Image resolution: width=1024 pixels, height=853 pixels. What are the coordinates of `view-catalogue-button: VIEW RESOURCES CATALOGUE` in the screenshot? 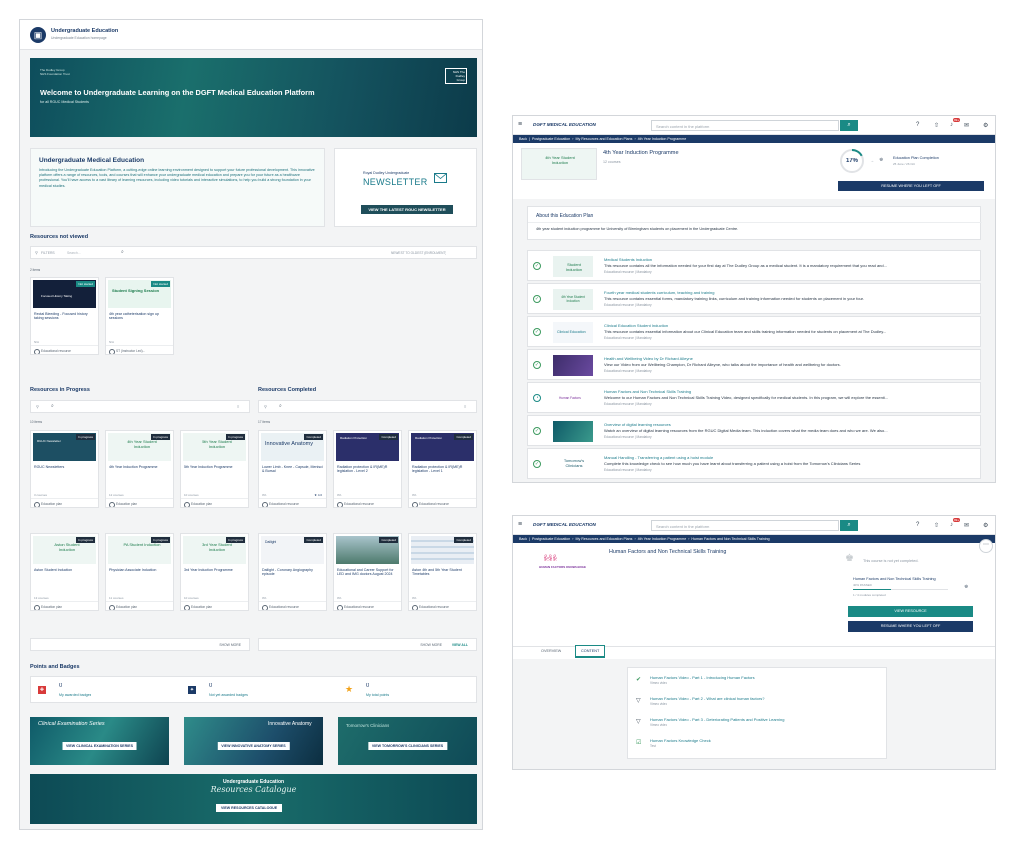 It's located at (249, 808).